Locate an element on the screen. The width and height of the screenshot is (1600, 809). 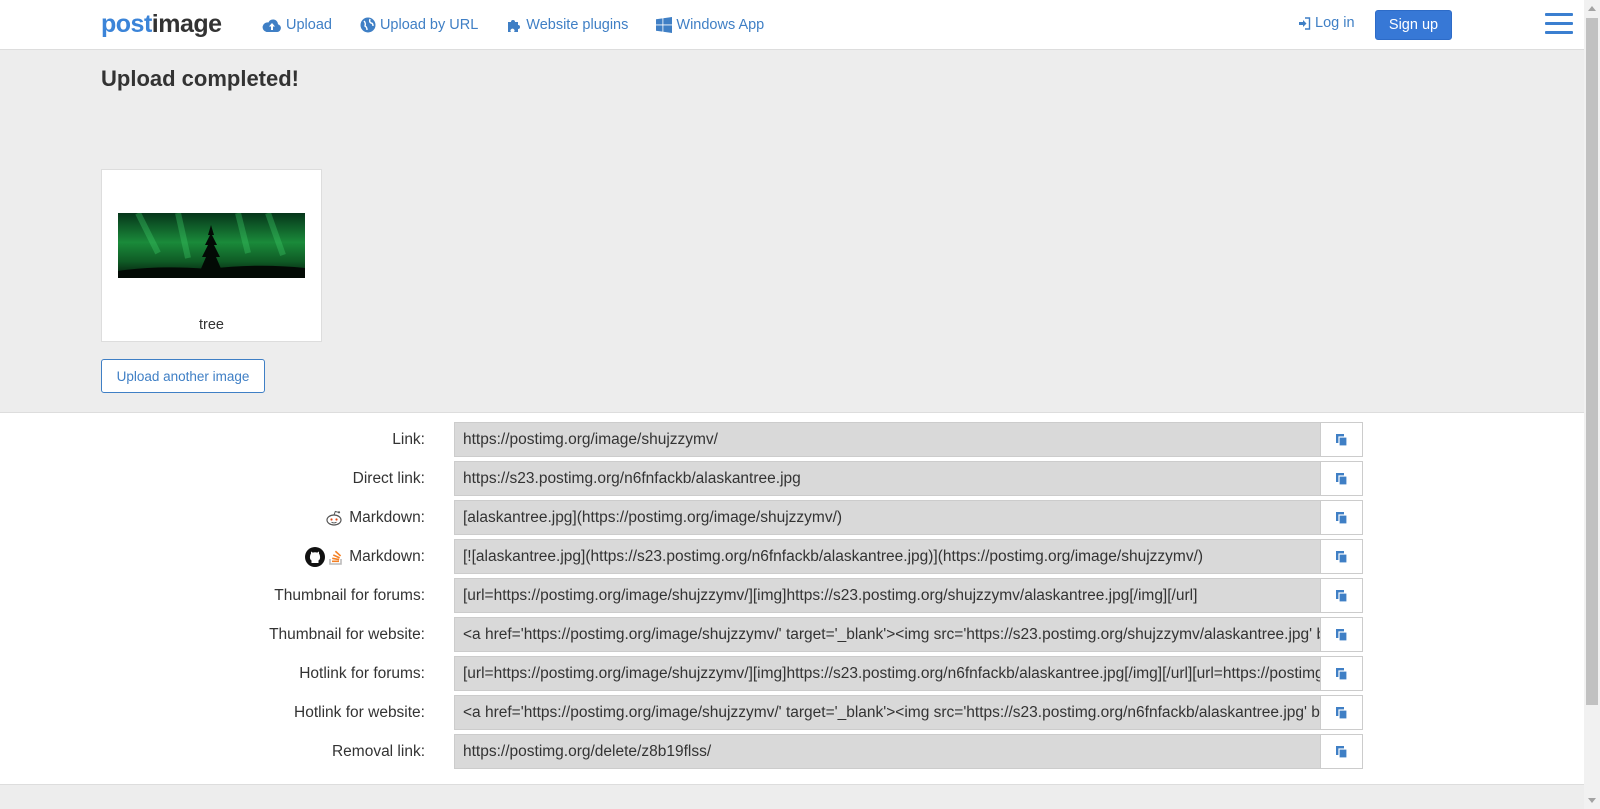
scroll-up-arrow-icon is located at coordinates (1592, 8).